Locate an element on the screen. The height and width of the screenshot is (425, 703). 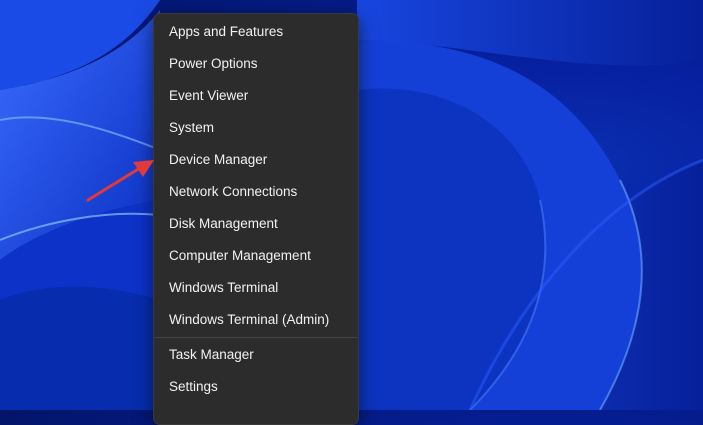
red-arrow-annotation is located at coordinates (120, 181).